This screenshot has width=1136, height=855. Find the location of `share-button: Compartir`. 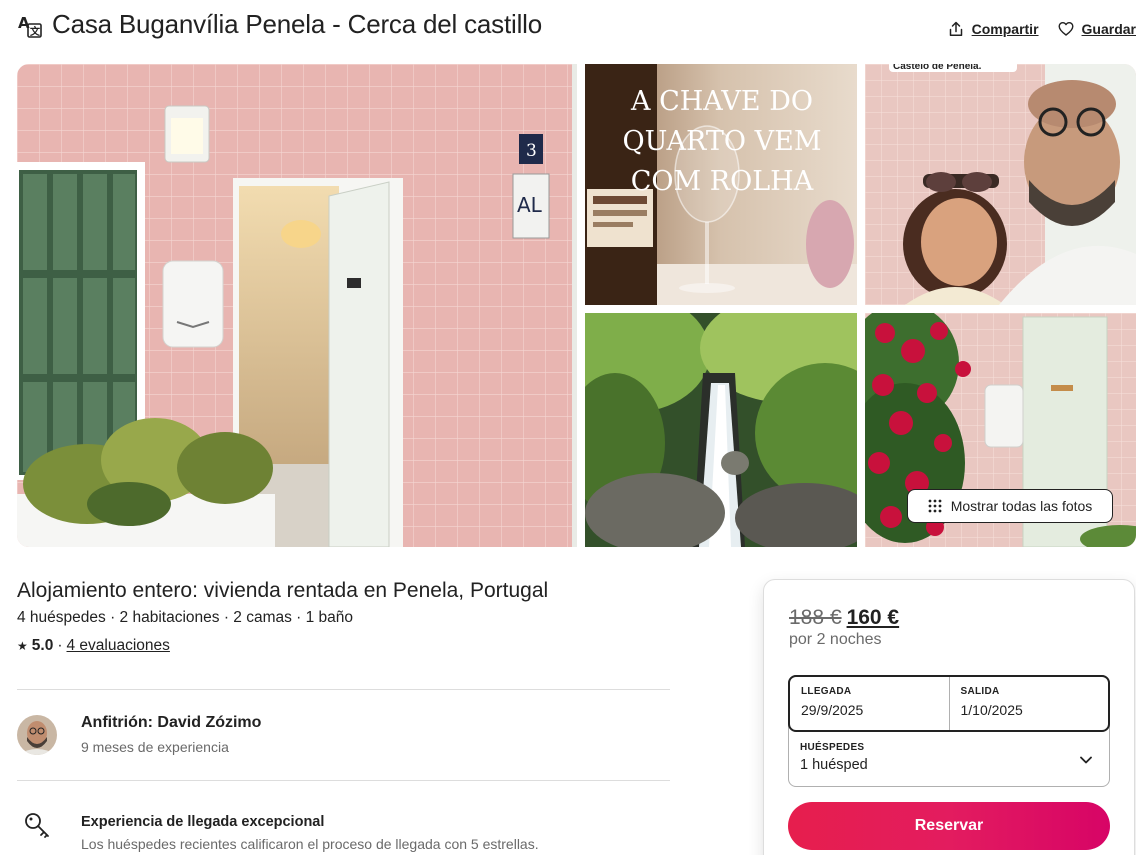

share-button: Compartir is located at coordinates (993, 29).